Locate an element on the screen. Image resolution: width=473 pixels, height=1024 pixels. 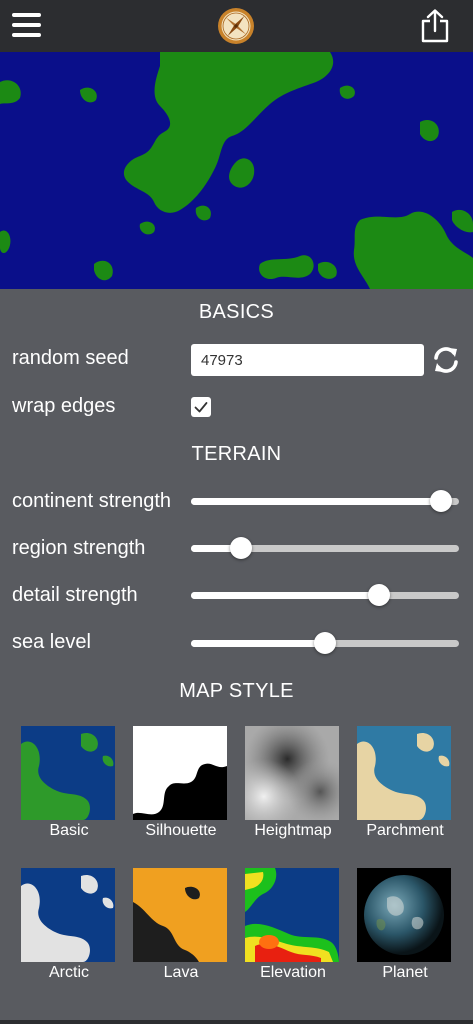
basic-style-option: Basic is located at coordinates (69, 782).